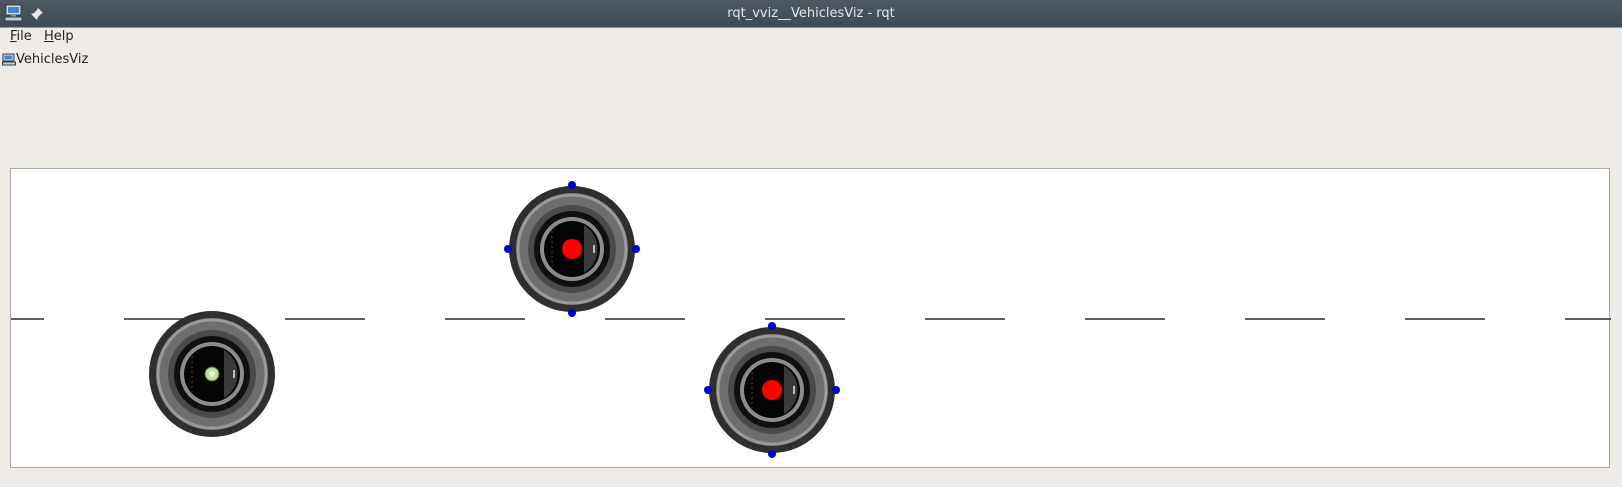  What do you see at coordinates (52, 59) in the screenshot?
I see `plugin-title: VehiclesViz` at bounding box center [52, 59].